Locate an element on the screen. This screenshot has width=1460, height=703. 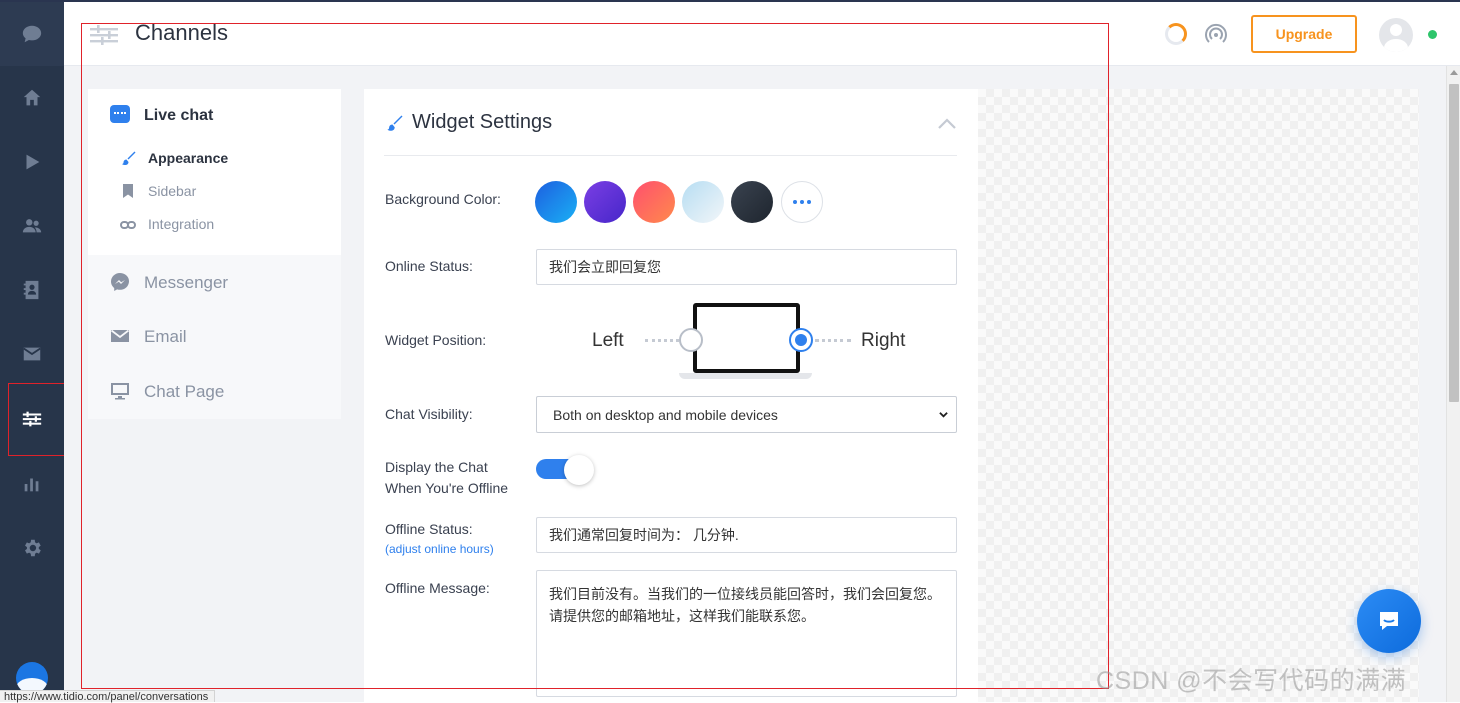
color-swatch-light-blue is located at coordinates (703, 202).